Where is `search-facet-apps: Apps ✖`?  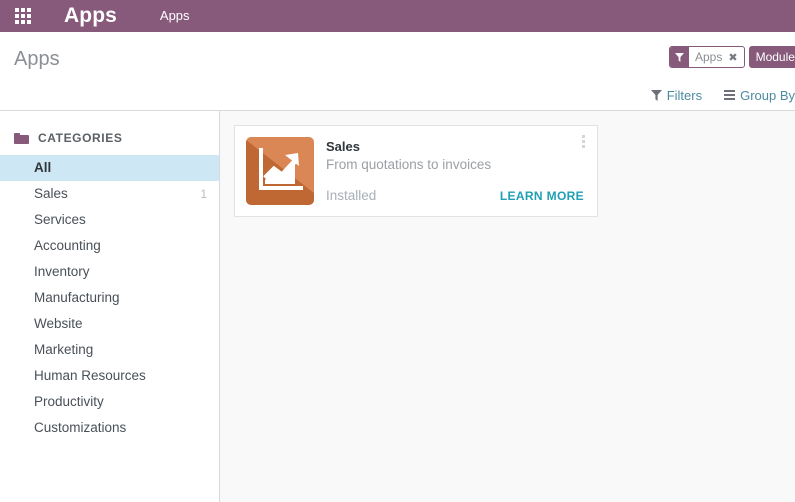 search-facet-apps: Apps ✖ is located at coordinates (707, 57).